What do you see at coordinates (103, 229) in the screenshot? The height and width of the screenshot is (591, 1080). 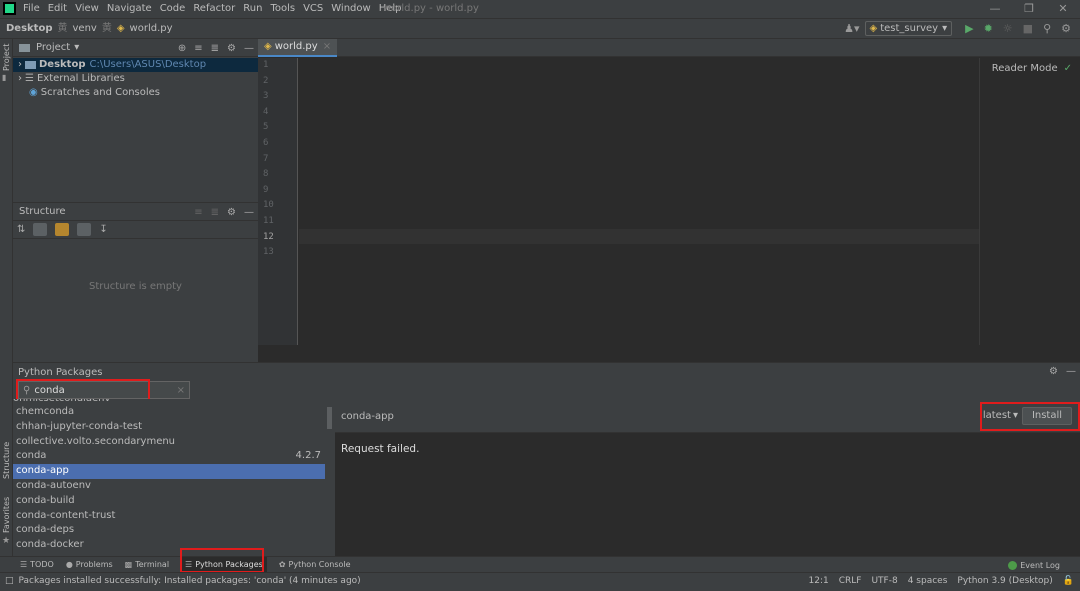 I see `autoscroll-from-source-icon: ↧` at bounding box center [103, 229].